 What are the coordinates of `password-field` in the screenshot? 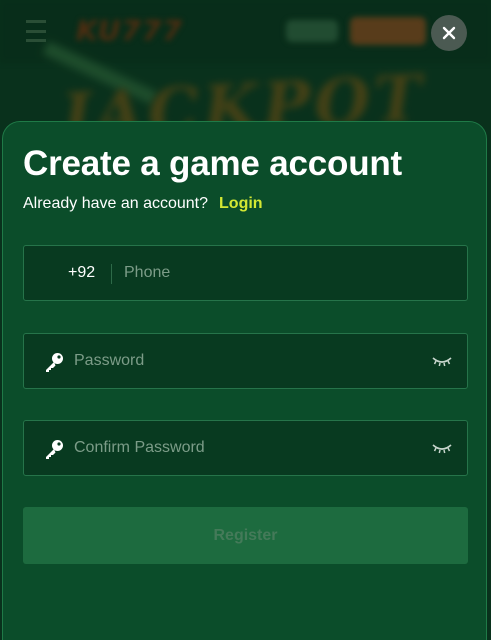 It's located at (245, 361).